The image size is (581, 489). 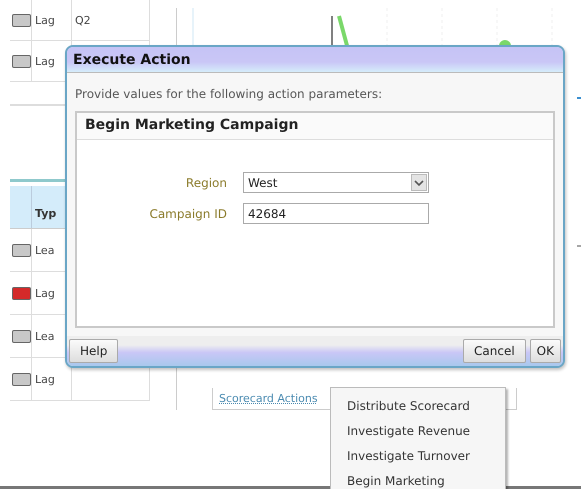 I want to click on region-dropdown: West, so click(x=336, y=182).